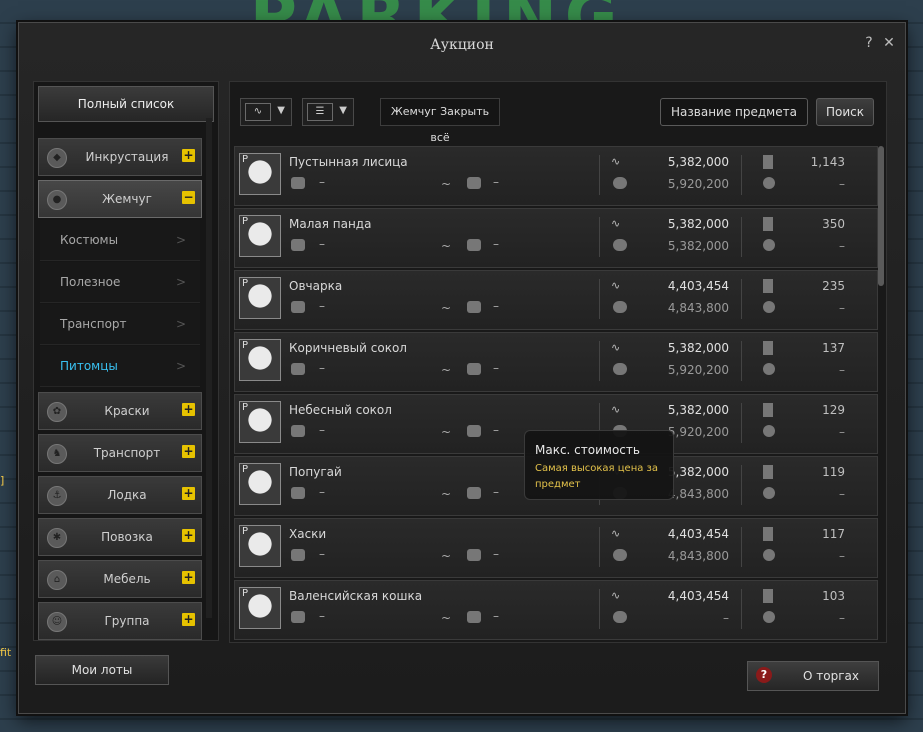 Image resolution: width=923 pixels, height=732 pixels. What do you see at coordinates (209, 368) in the screenshot?
I see `sidebar-scrollbar` at bounding box center [209, 368].